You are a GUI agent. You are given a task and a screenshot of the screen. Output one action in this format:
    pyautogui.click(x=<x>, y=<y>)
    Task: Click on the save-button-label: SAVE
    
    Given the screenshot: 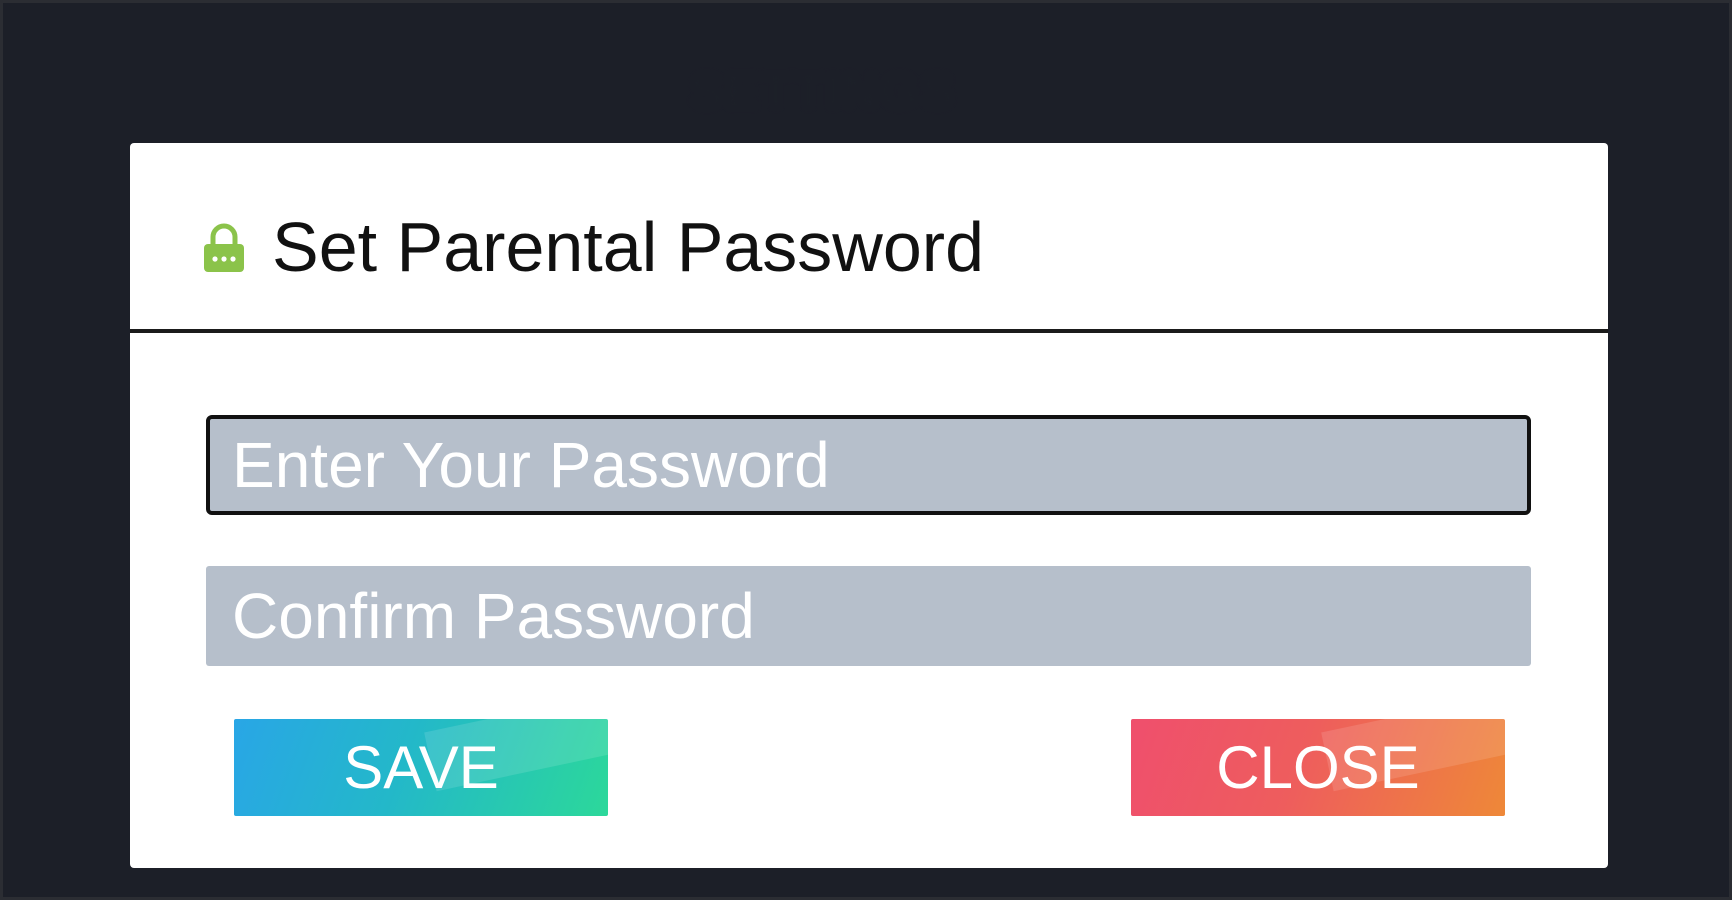 What is the action you would take?
    pyautogui.click(x=421, y=767)
    